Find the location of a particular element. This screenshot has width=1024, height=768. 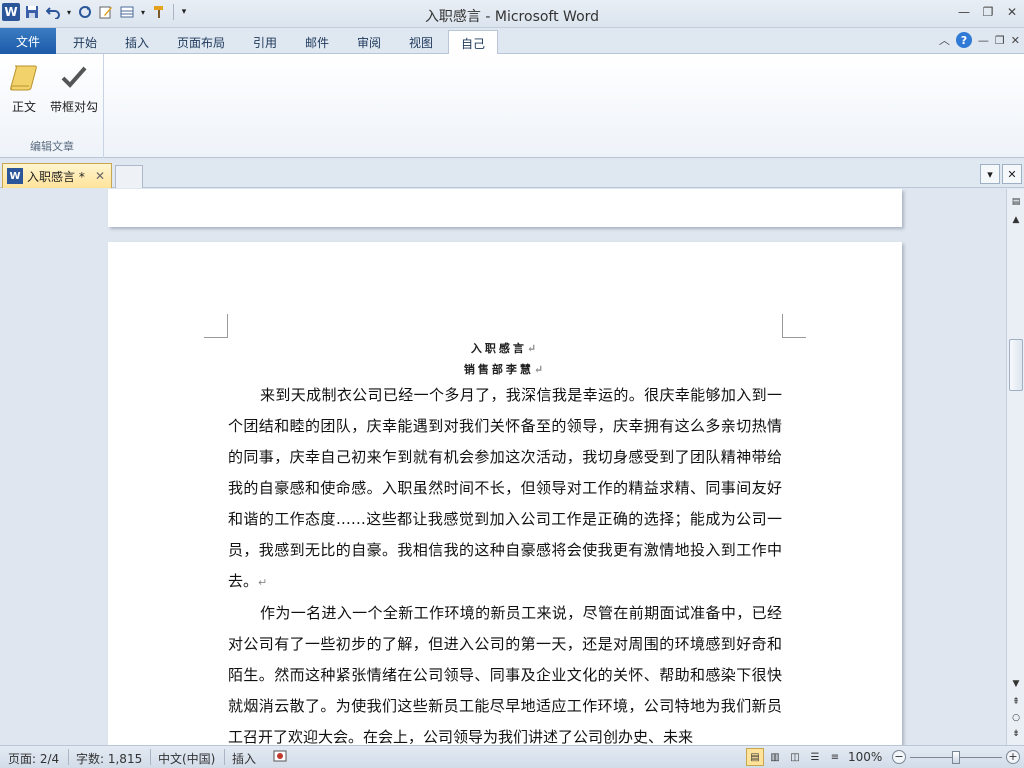

tab-strip-controls: ▾ ✕ is located at coordinates (1001, 174).